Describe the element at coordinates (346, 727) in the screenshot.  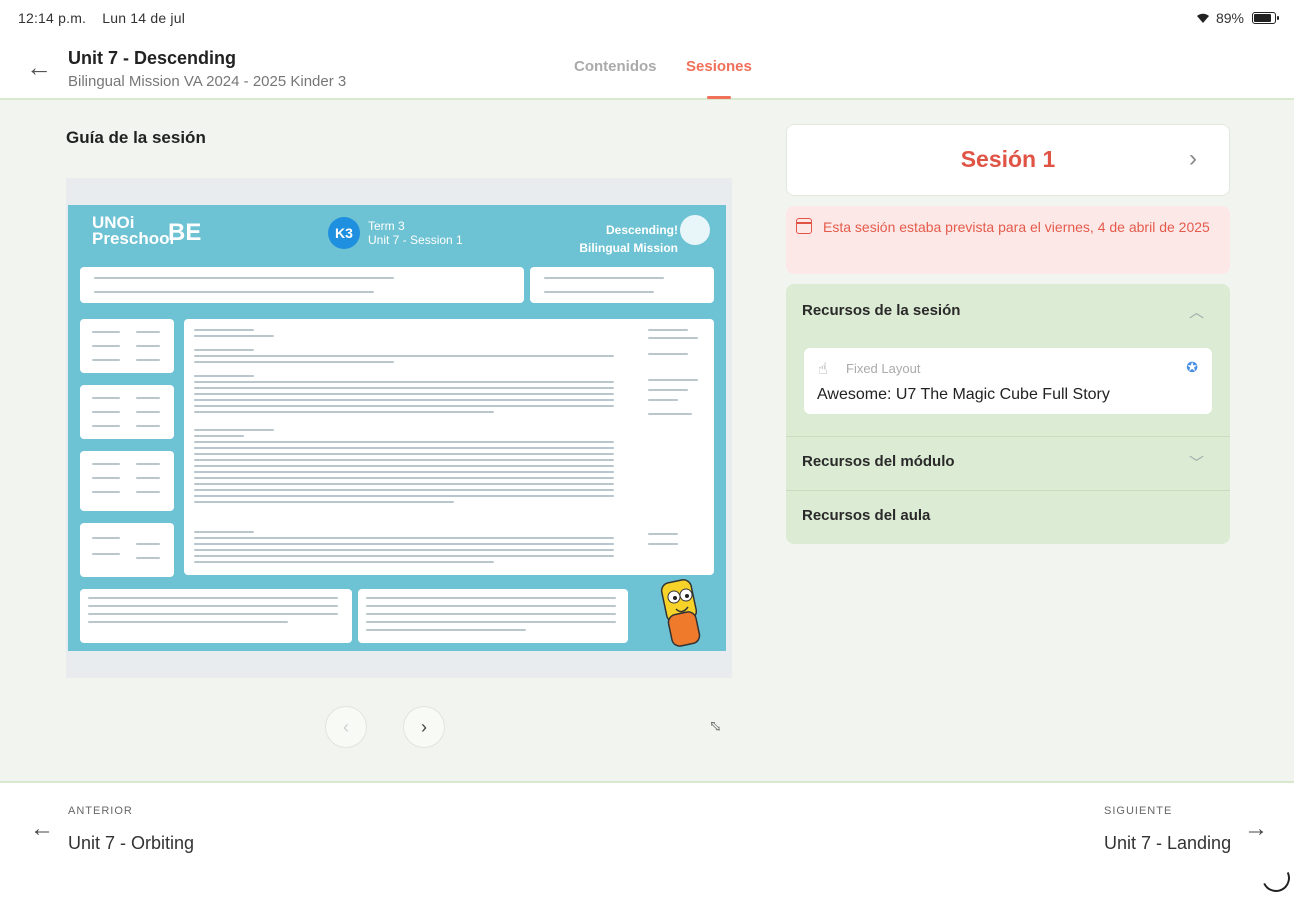
I see `previous-page-button: ‹` at that location.